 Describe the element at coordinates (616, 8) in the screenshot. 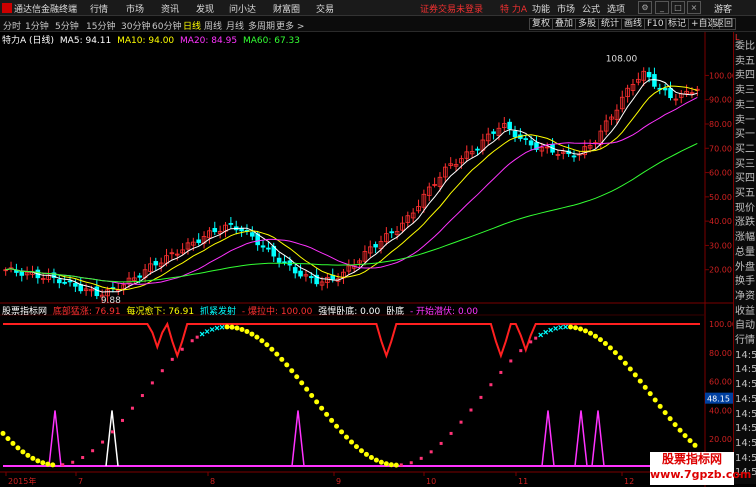

I see `menu-xuanxiang: 选项` at that location.